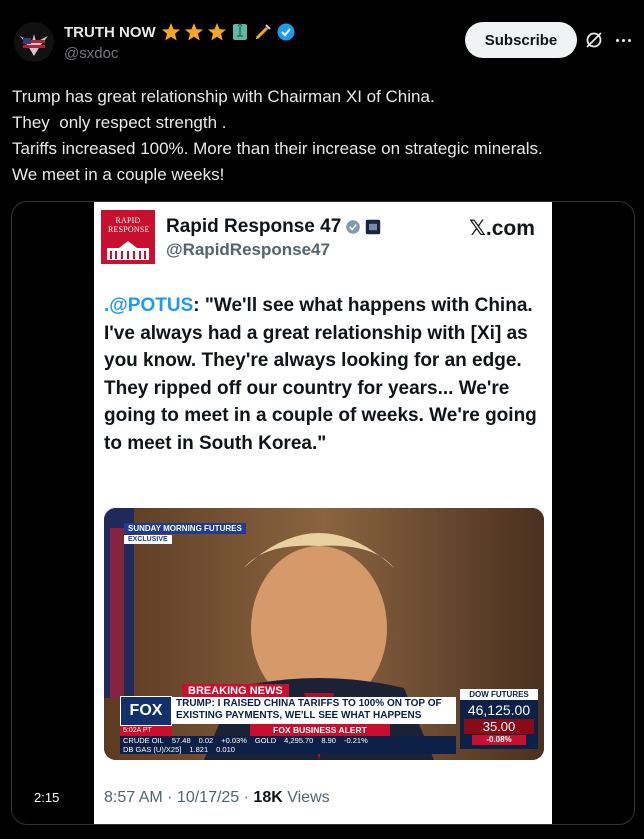 This screenshot has height=839, width=644. What do you see at coordinates (502, 228) in the screenshot?
I see `x-com-label: 𝕏.com` at bounding box center [502, 228].